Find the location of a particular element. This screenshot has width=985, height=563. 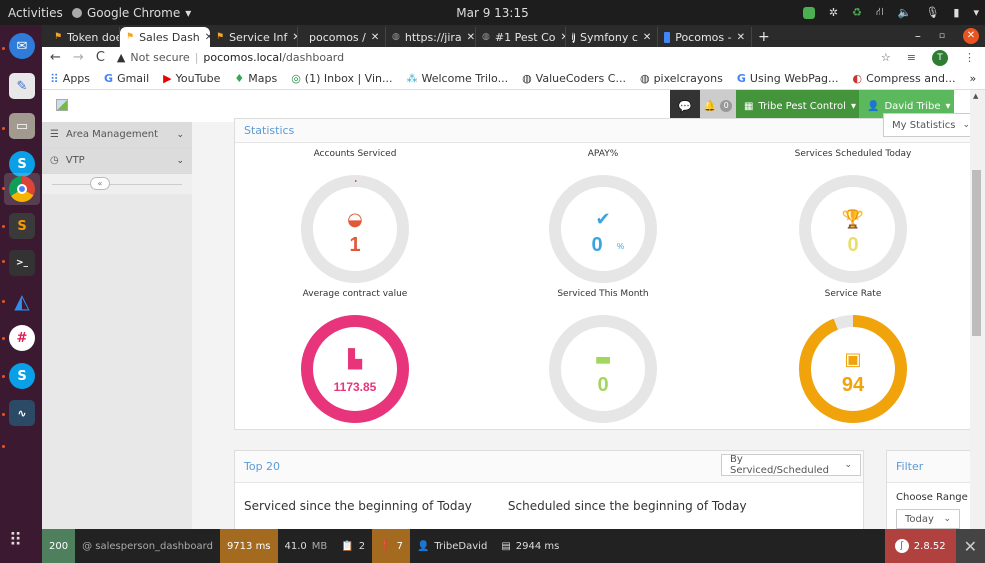

mysql-workbench-icon: ∿ is located at coordinates (22, 413).